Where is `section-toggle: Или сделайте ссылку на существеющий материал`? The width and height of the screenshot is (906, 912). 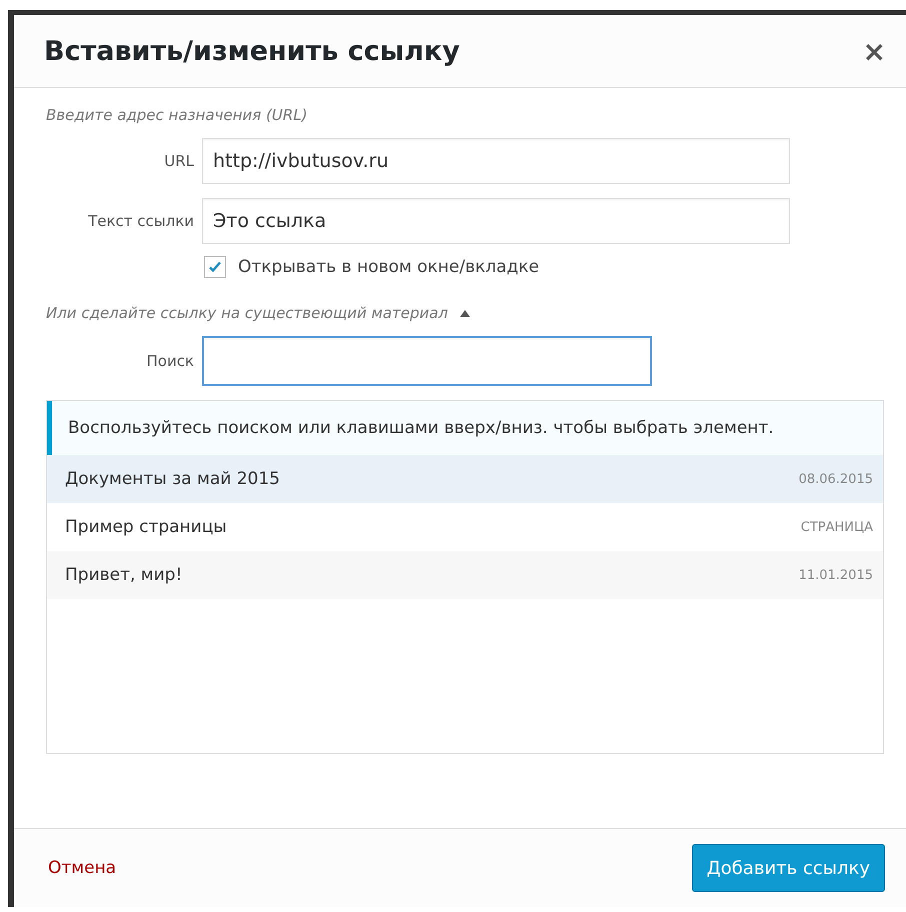 section-toggle: Или сделайте ссылку на существеющий материал is located at coordinates (247, 313).